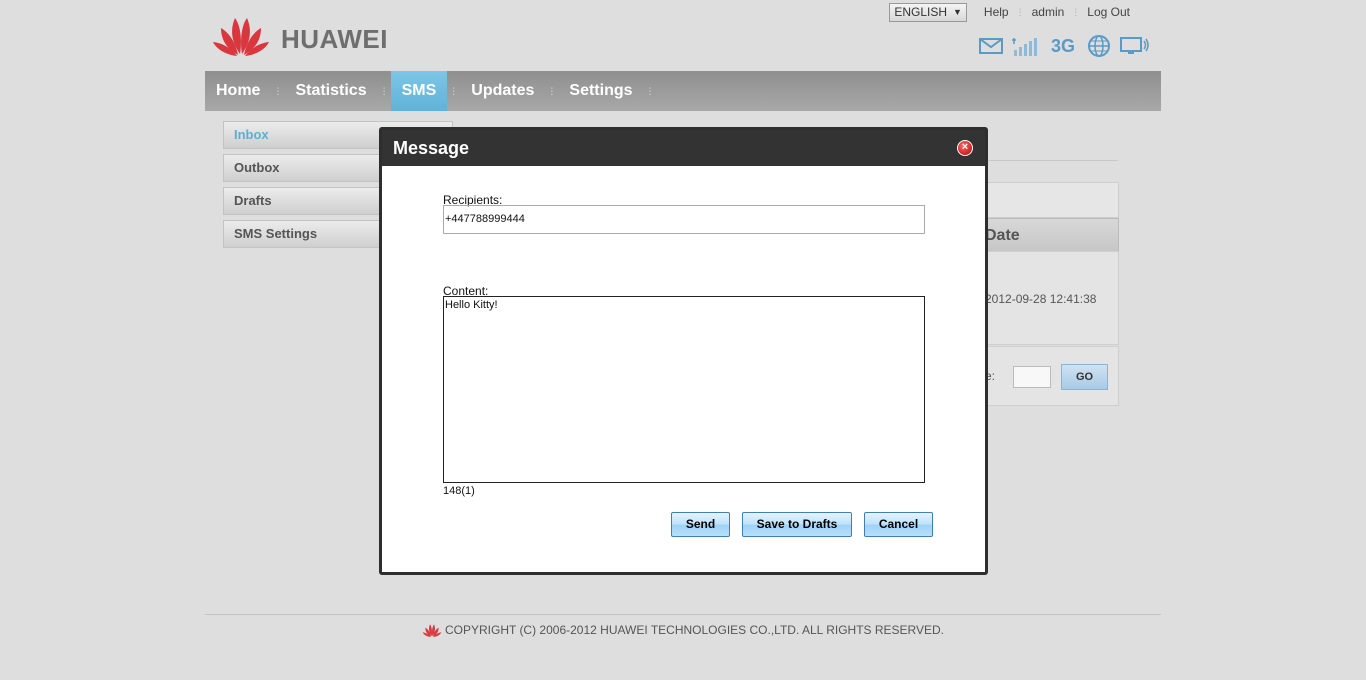 This screenshot has width=1366, height=680. Describe the element at coordinates (600, 91) in the screenshot. I see `nav-settings: Settings` at that location.